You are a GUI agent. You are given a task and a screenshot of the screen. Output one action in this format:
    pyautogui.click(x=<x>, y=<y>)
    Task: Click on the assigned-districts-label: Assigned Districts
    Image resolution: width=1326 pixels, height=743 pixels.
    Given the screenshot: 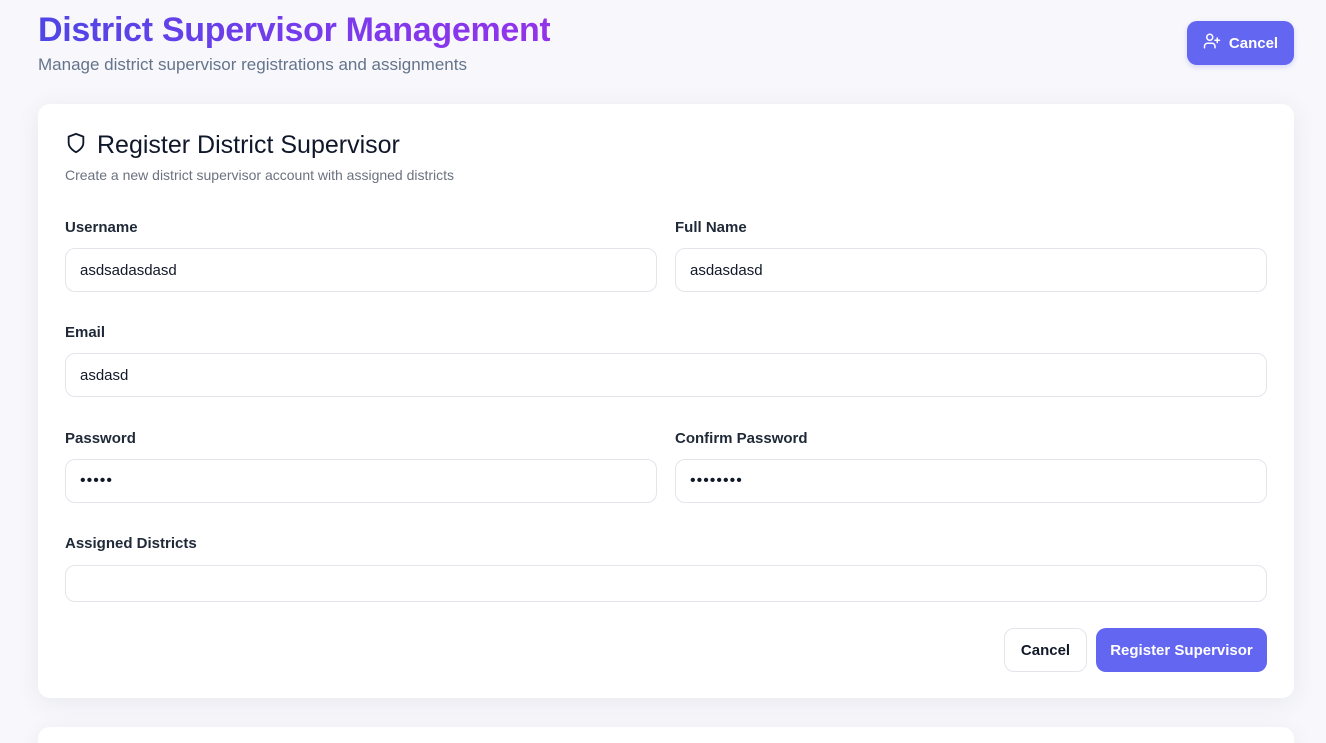 What is the action you would take?
    pyautogui.click(x=131, y=543)
    